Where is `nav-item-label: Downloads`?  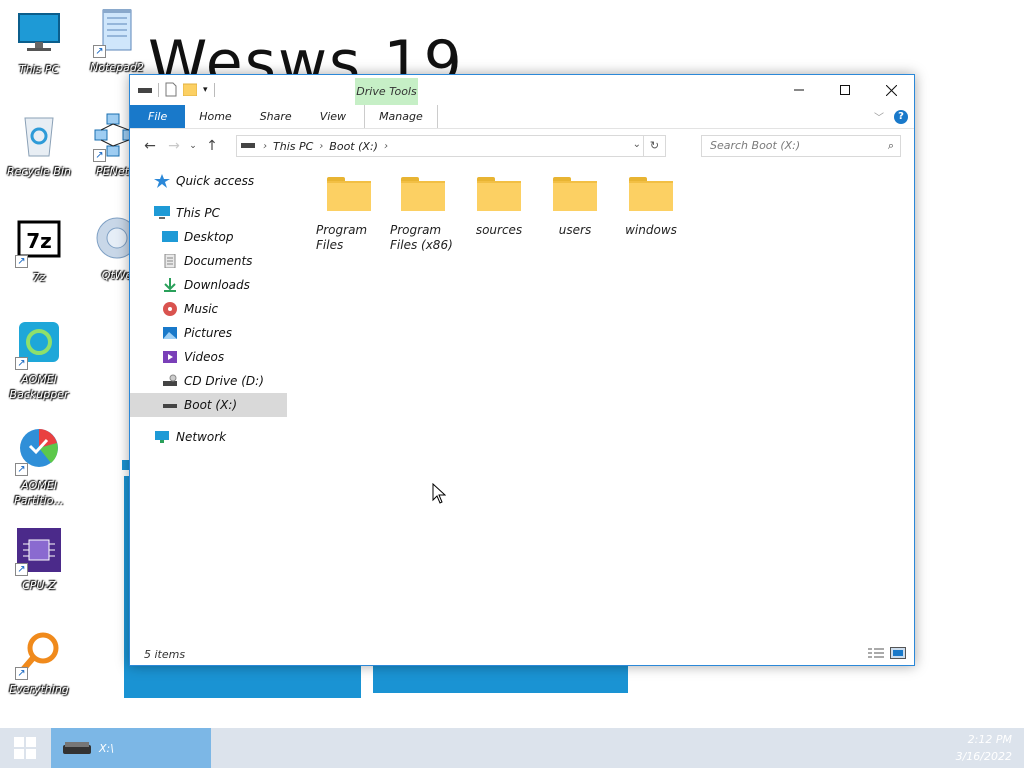 nav-item-label: Downloads is located at coordinates (217, 285).